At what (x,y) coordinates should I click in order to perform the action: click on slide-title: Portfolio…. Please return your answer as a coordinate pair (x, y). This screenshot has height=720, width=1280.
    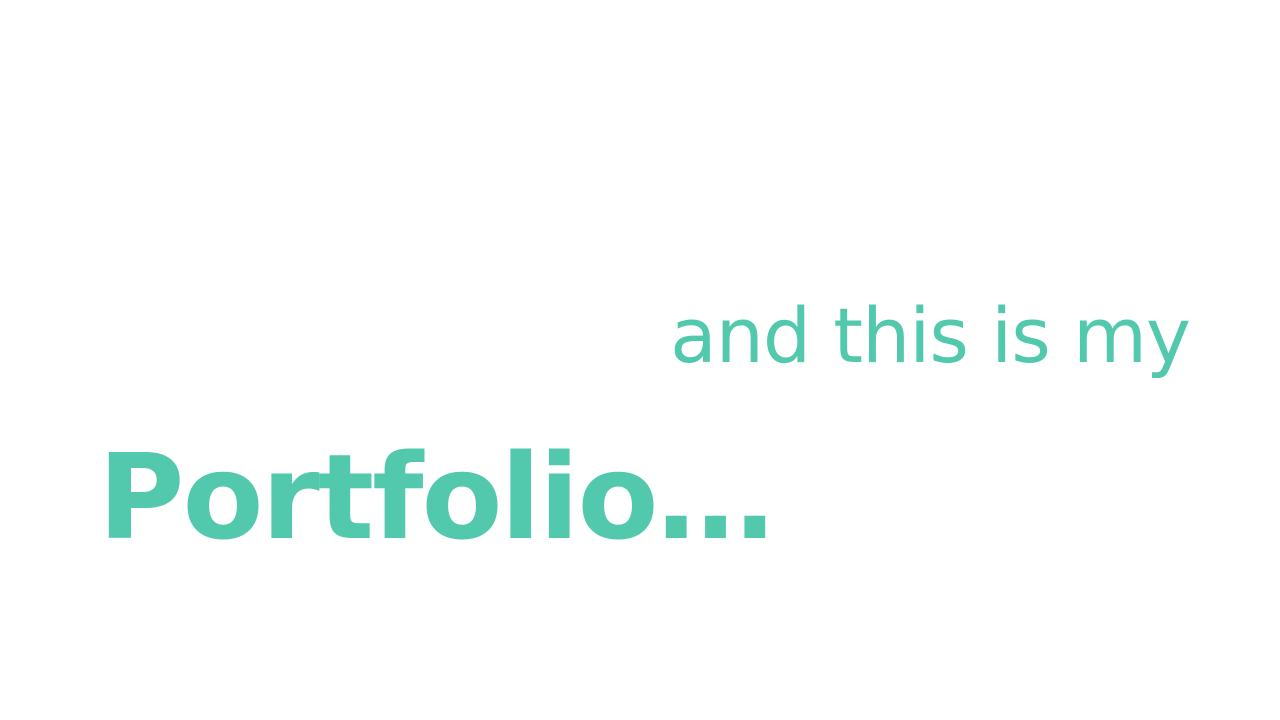
    Looking at the image, I should click on (436, 497).